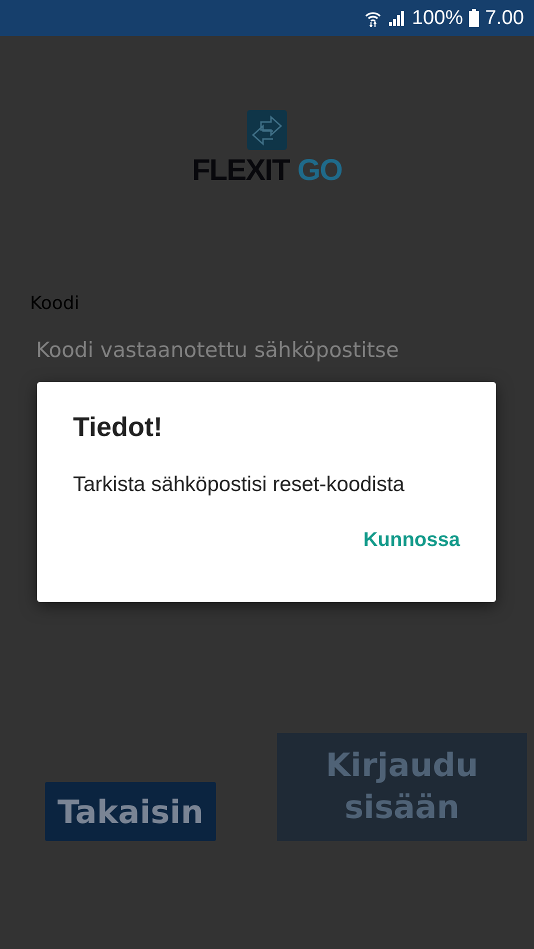 The width and height of the screenshot is (534, 949). I want to click on arrows-icon, so click(267, 130).